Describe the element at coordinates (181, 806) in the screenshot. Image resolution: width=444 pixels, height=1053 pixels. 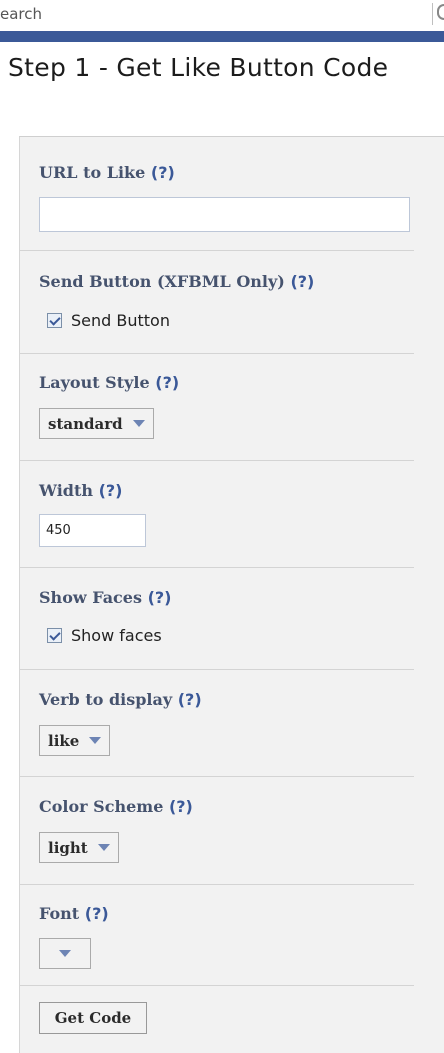
I see `color-scheme-help-link: (?)` at that location.